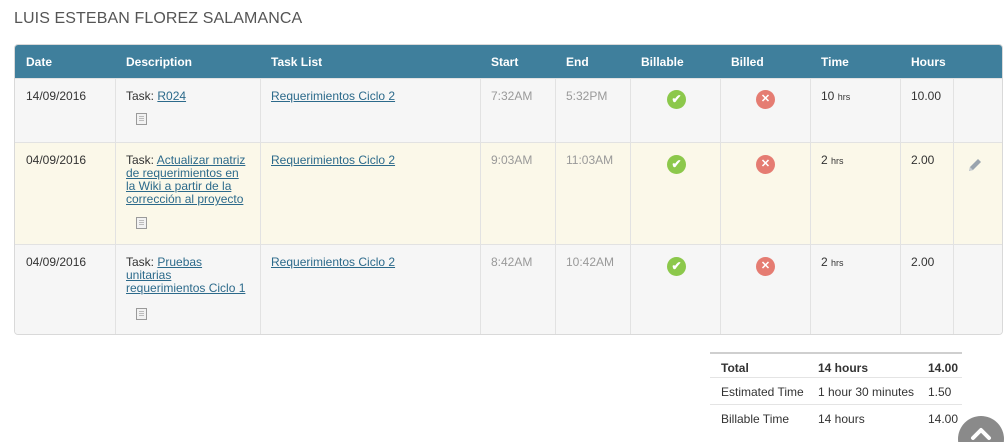 The width and height of the screenshot is (1008, 442). Describe the element at coordinates (39, 62) in the screenshot. I see `column-header-date: Date` at that location.